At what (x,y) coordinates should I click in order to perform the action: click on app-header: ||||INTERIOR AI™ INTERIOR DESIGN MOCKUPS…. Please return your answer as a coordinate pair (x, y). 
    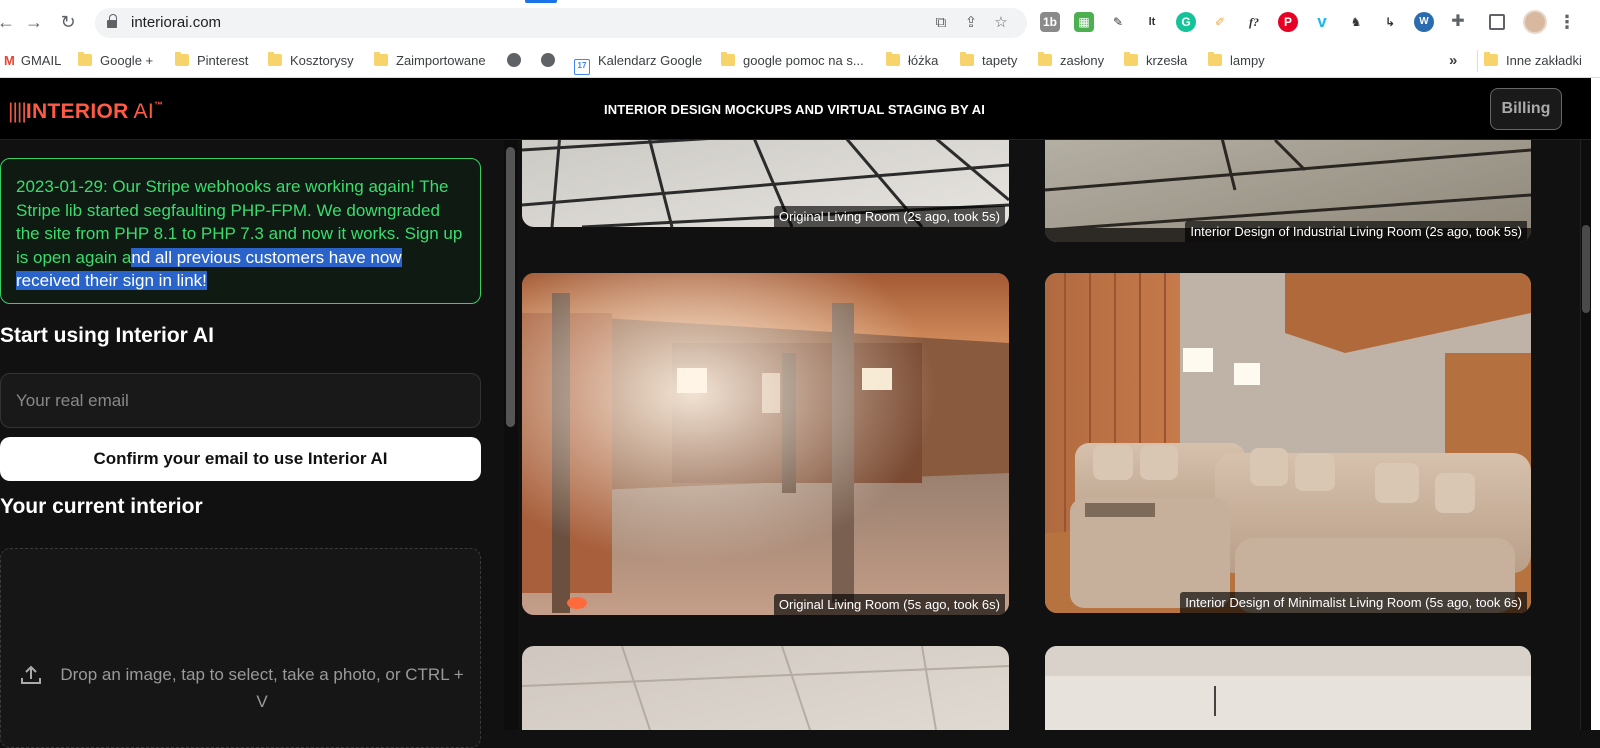
    Looking at the image, I should click on (795, 109).